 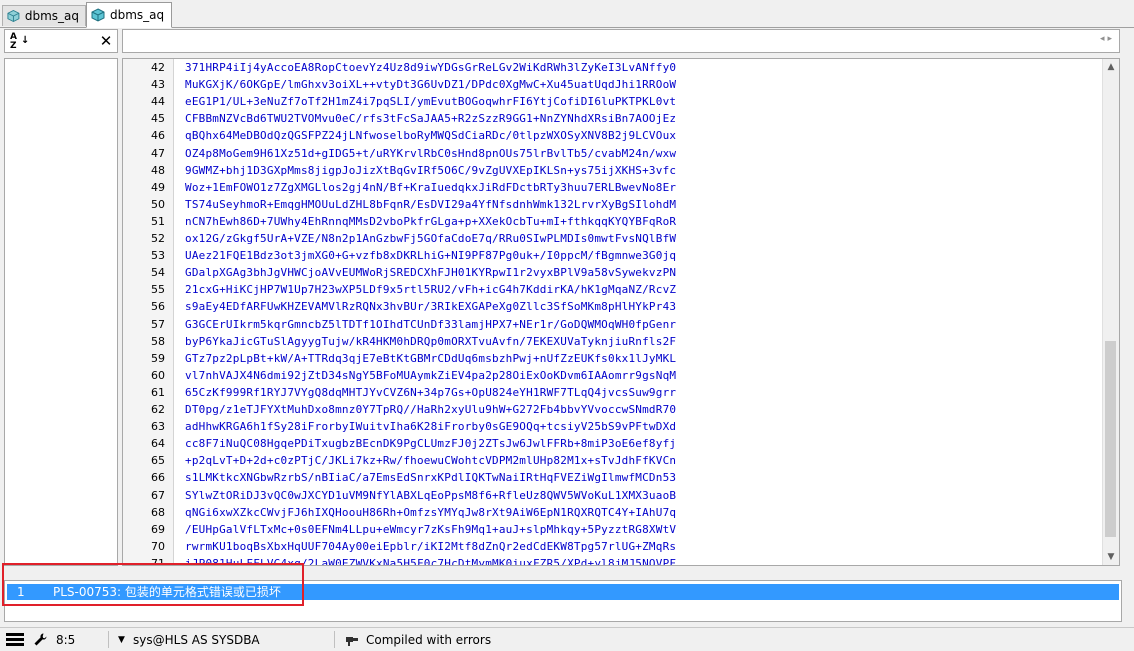 What do you see at coordinates (158, 546) in the screenshot?
I see `line-number: 70` at bounding box center [158, 546].